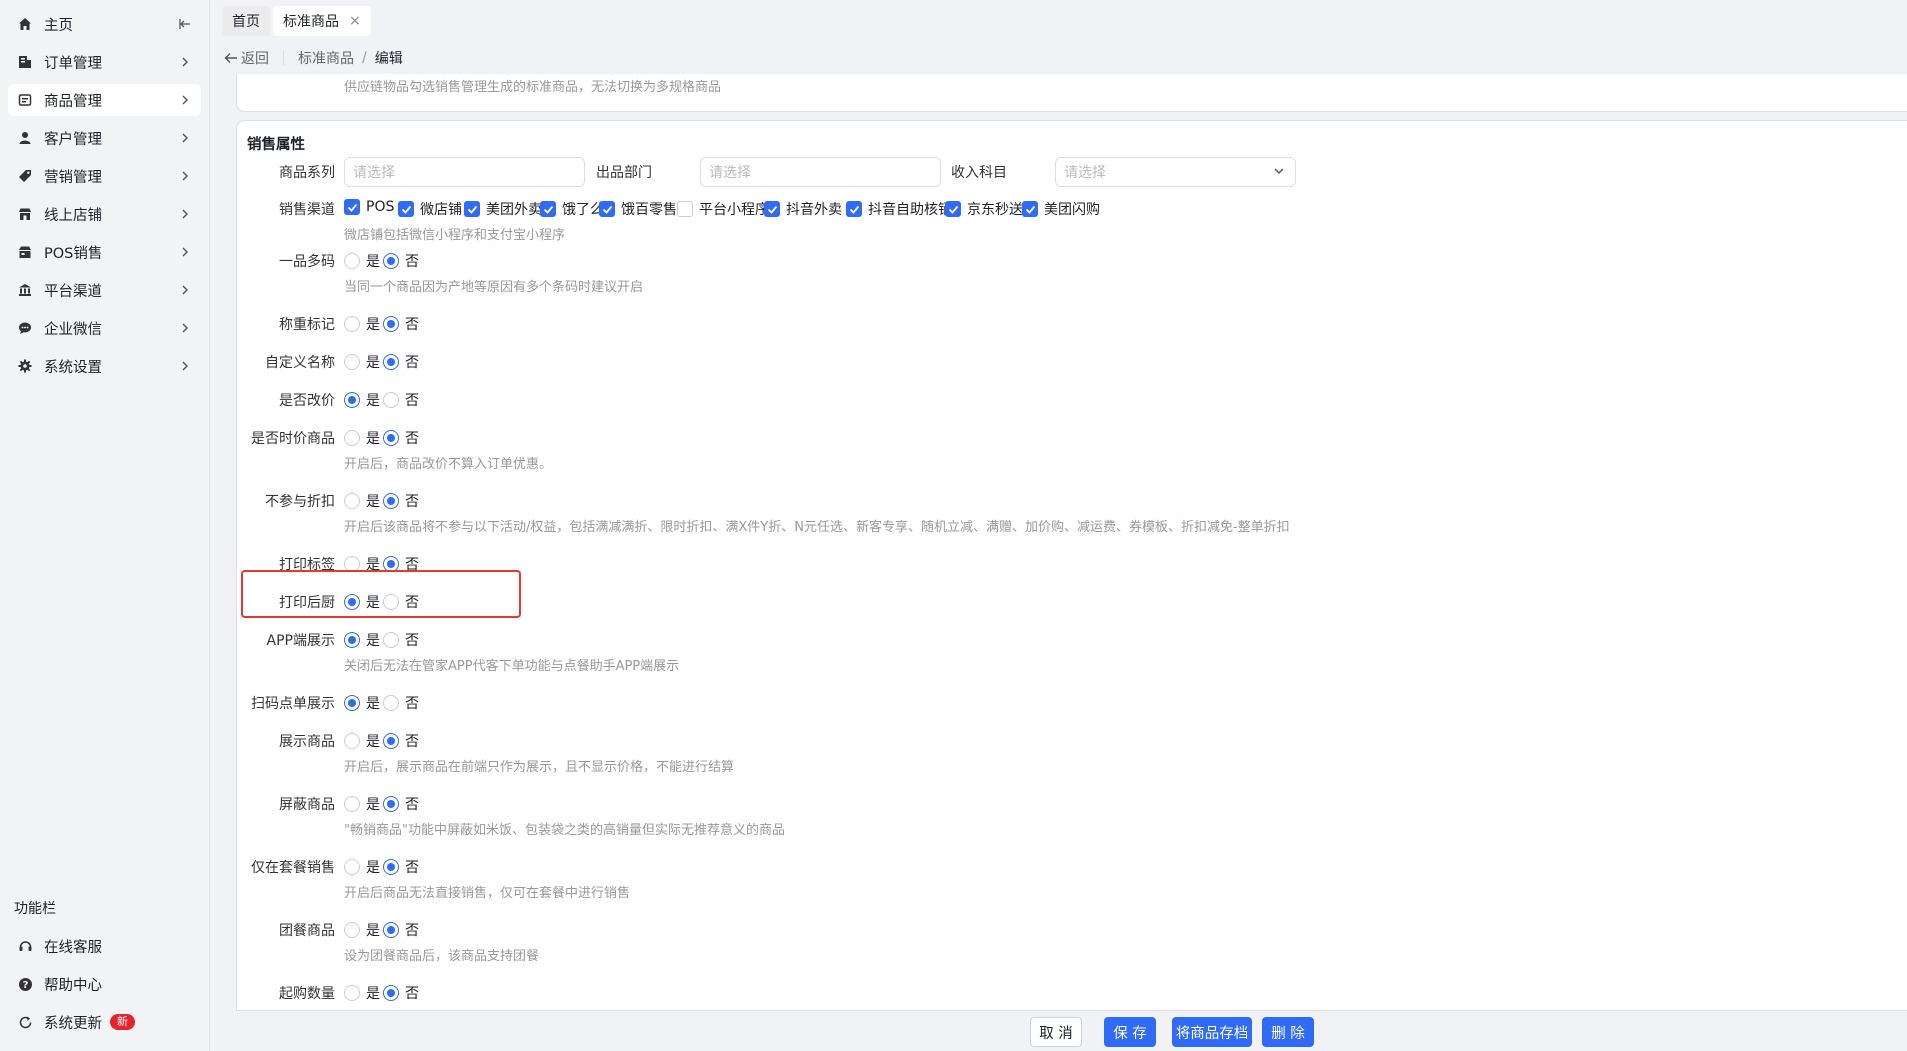  Describe the element at coordinates (104, 176) in the screenshot. I see `sidebar-item-marketing: 营销管理` at that location.